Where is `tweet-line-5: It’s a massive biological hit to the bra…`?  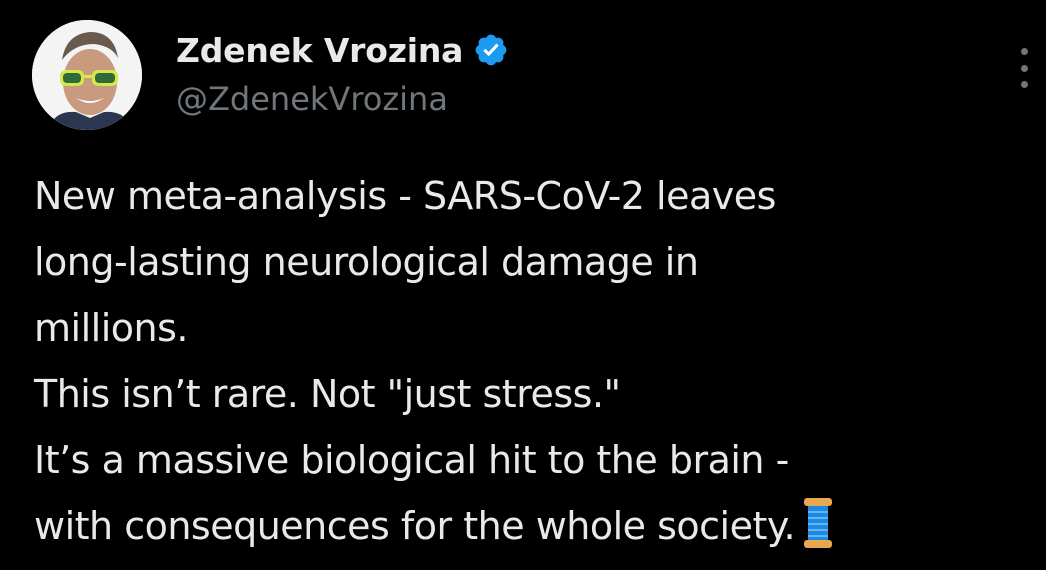
tweet-line-5: It’s a massive biological hit to the bra… is located at coordinates (411, 460).